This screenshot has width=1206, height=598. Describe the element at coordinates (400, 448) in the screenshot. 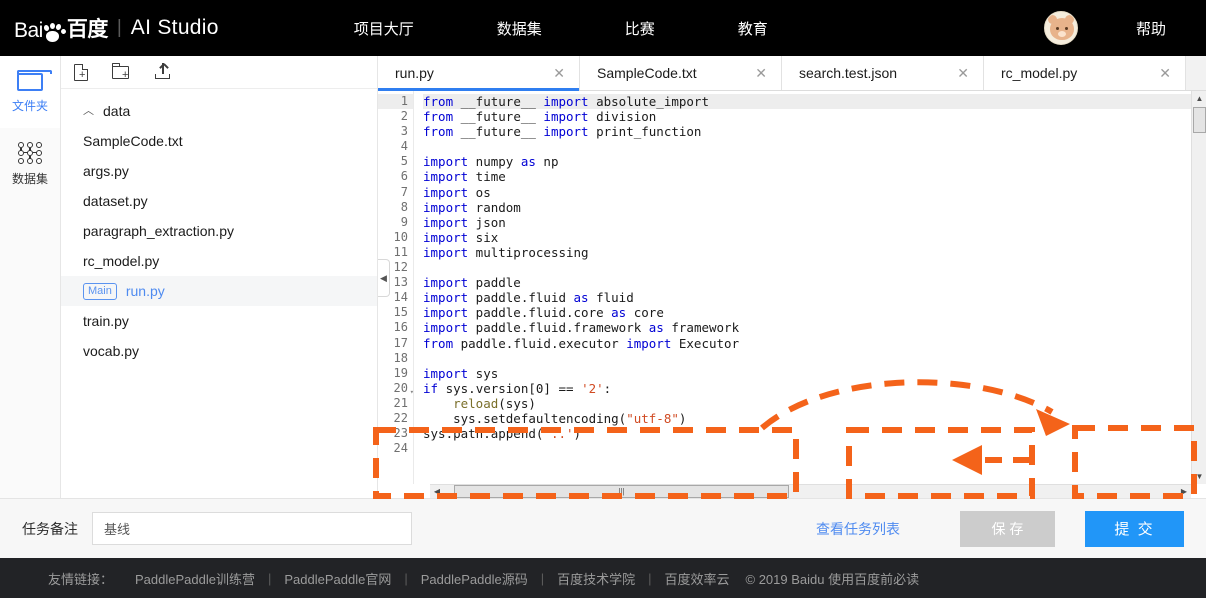

I see `line-number: 24` at that location.